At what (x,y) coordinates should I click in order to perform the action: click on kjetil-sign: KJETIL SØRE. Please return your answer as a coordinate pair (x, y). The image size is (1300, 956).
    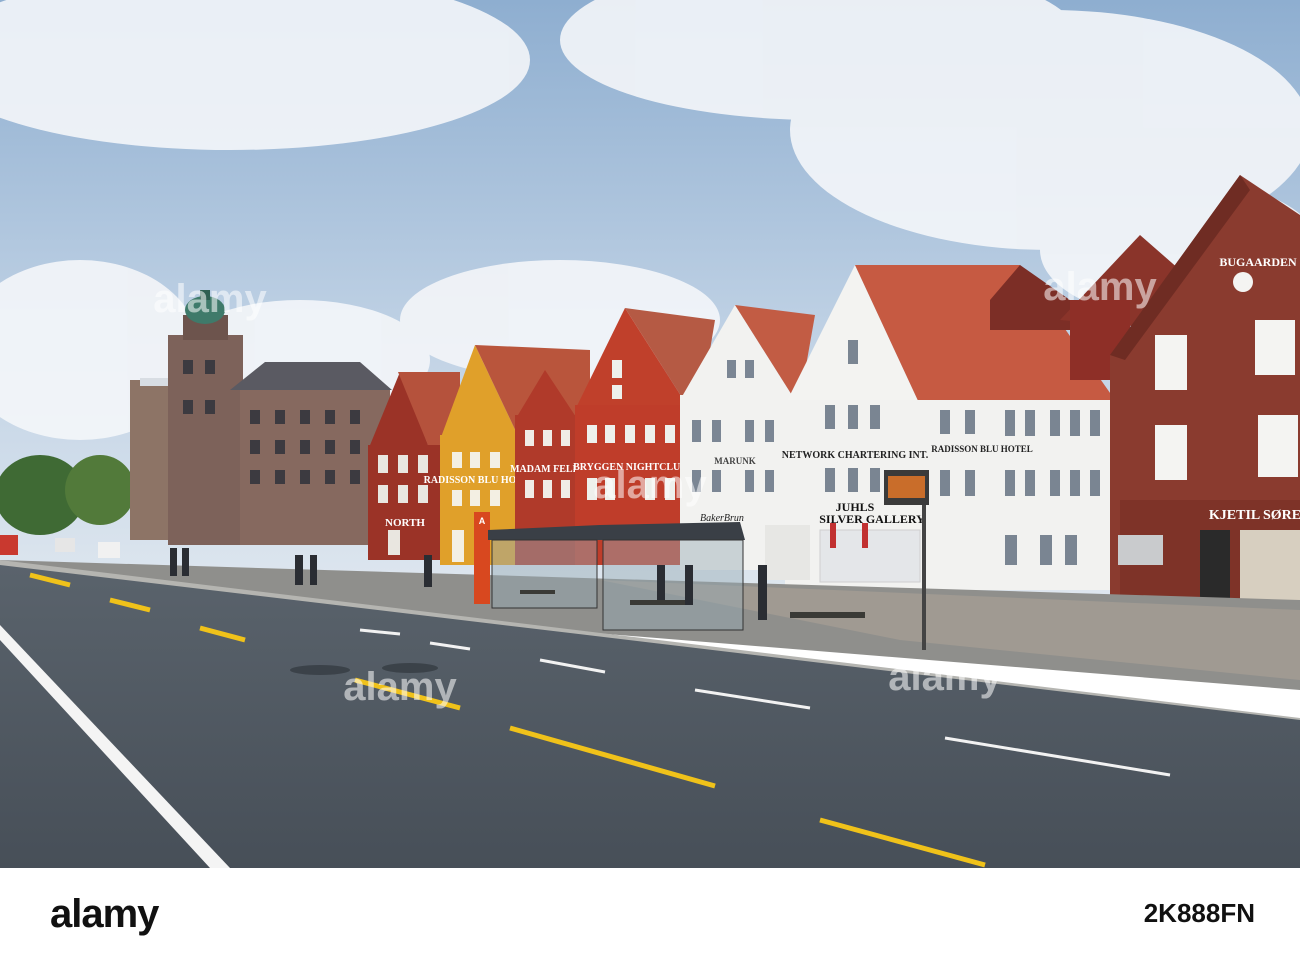
    Looking at the image, I should click on (1254, 515).